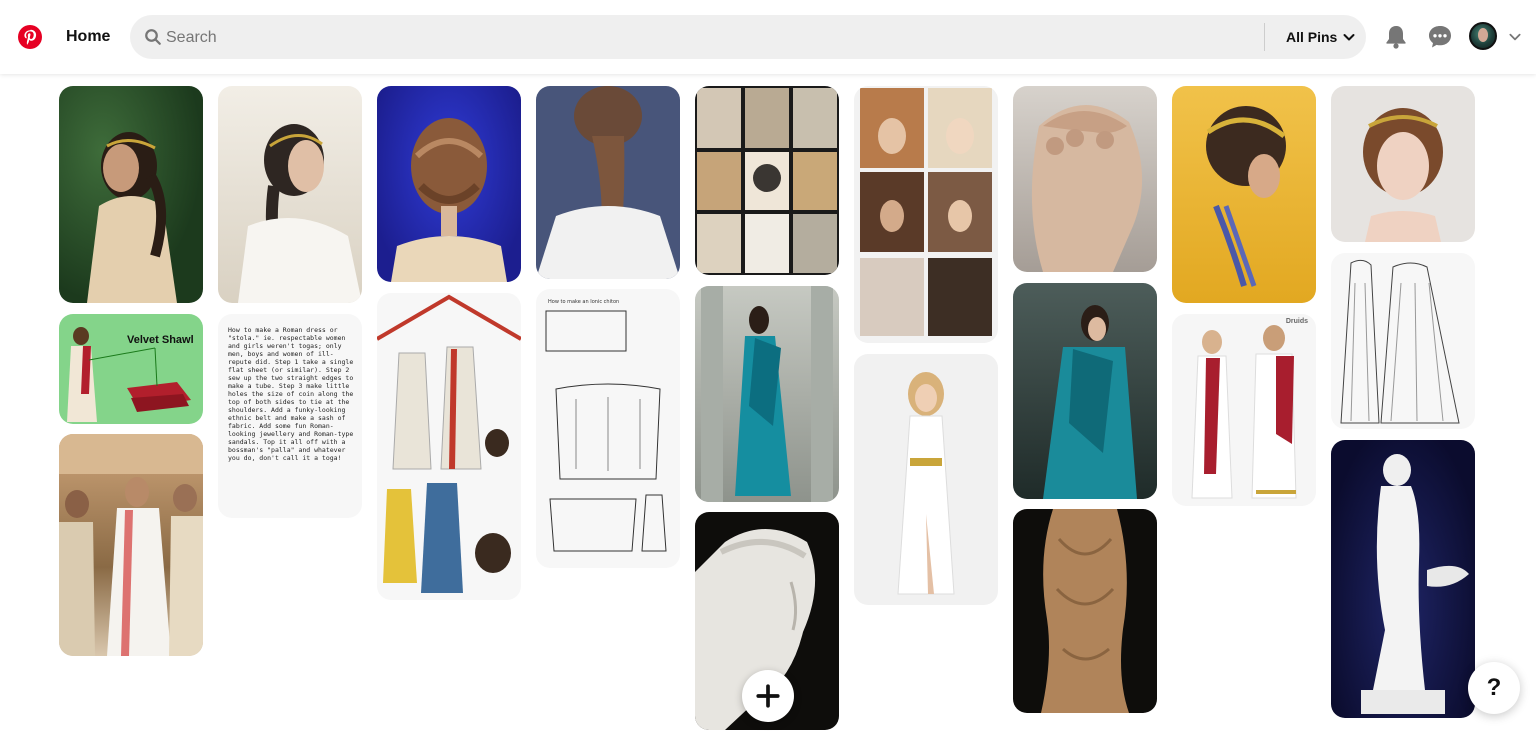  I want to click on bell-icon, so click(1396, 37).